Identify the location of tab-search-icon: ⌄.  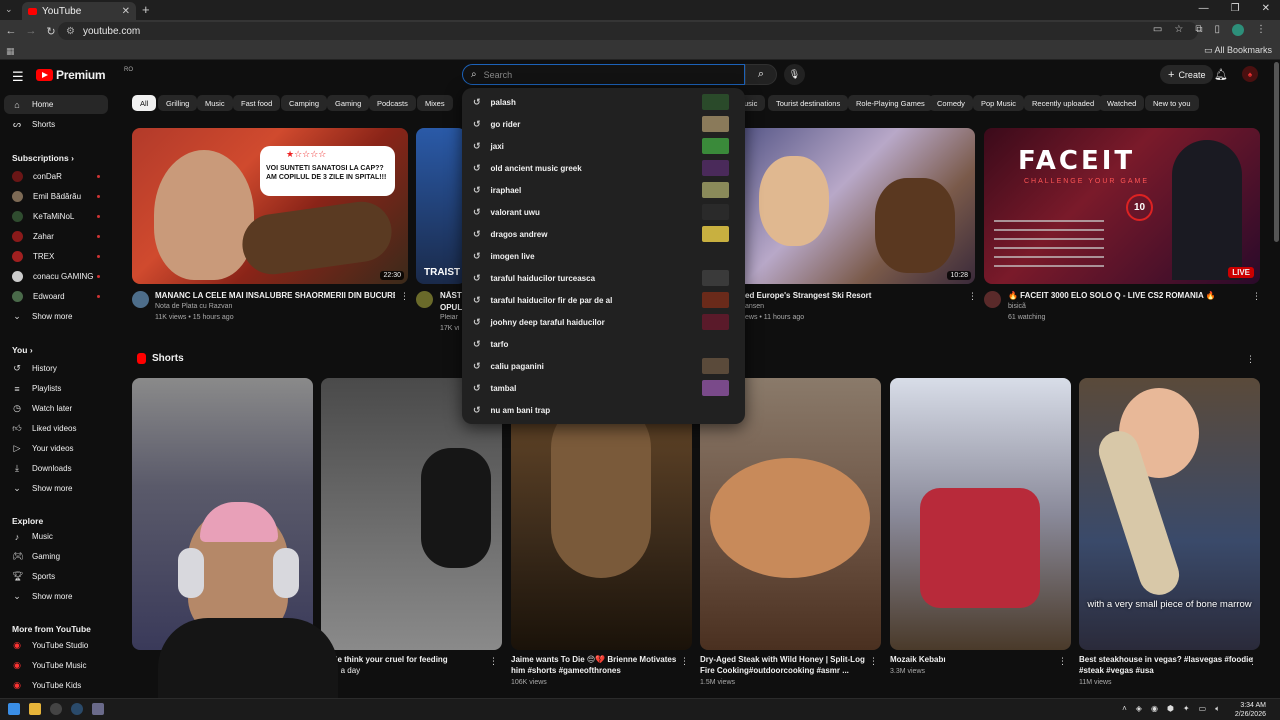
(9, 9).